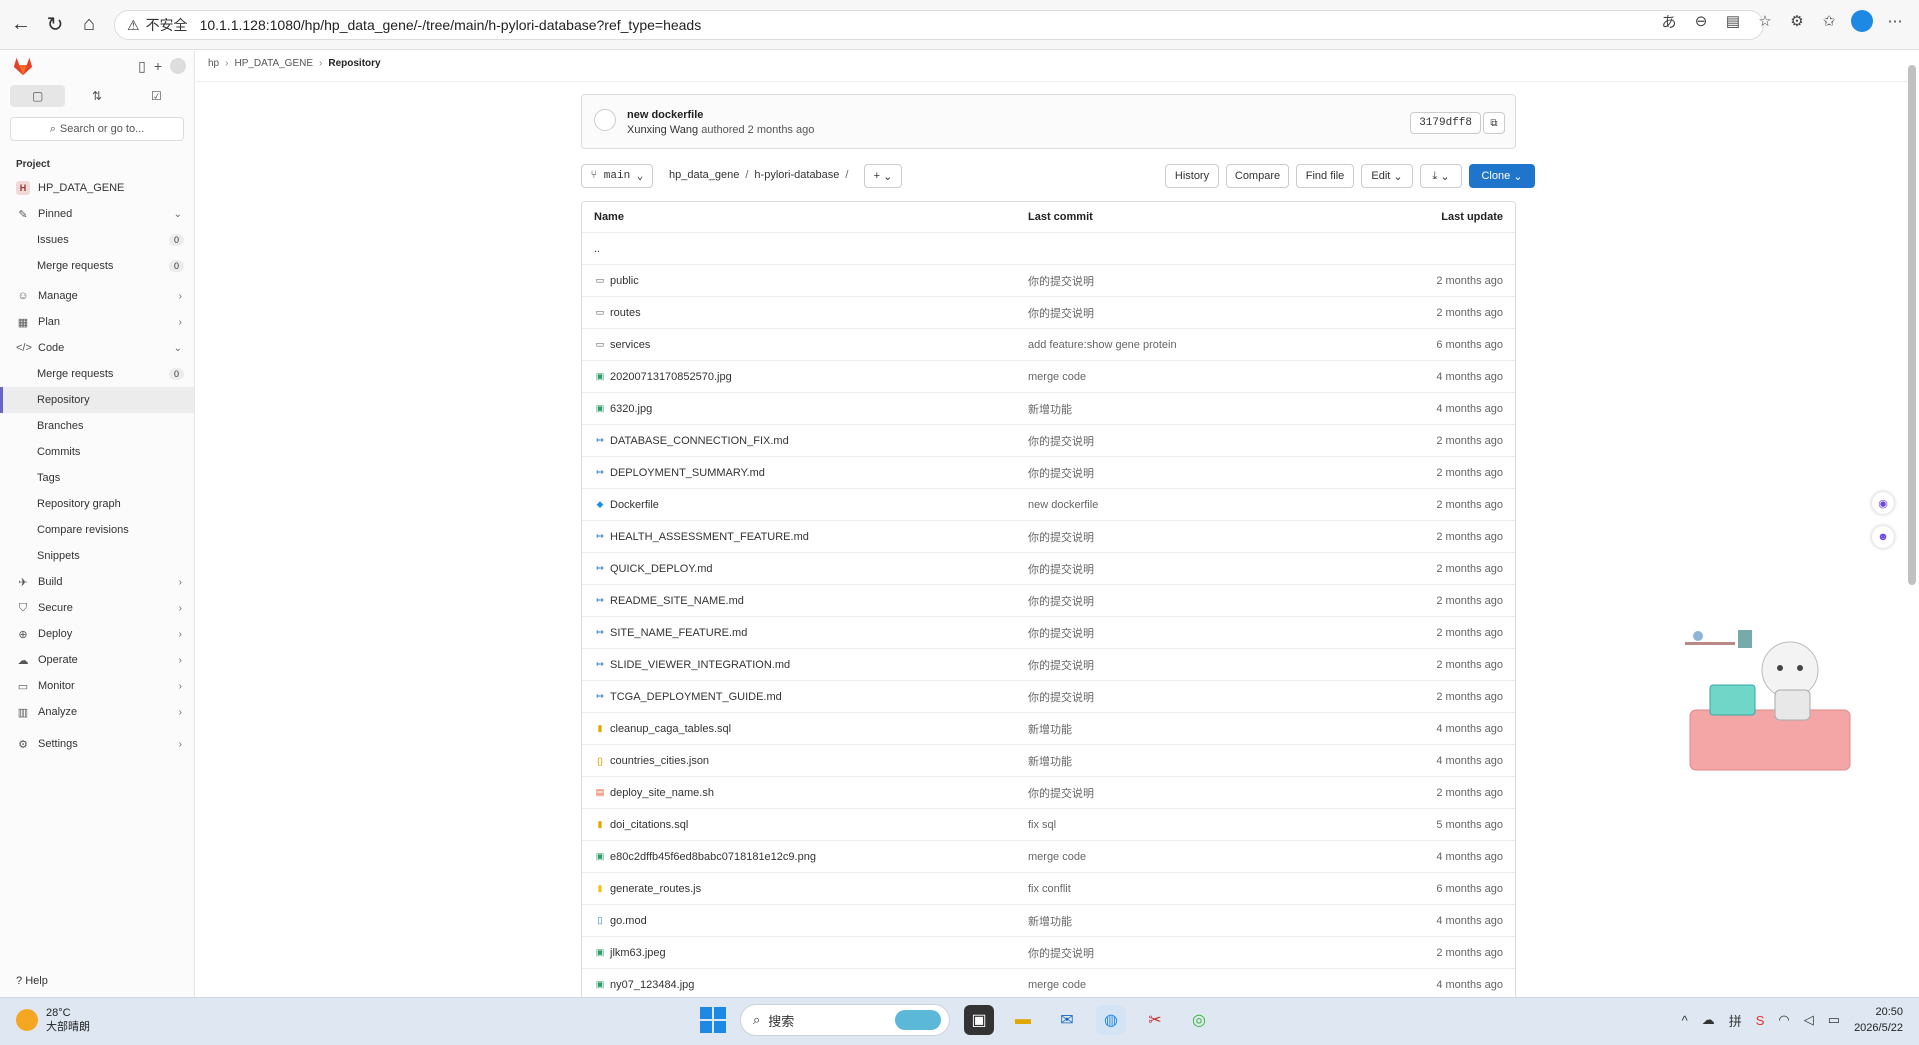 The height and width of the screenshot is (1045, 1919). I want to click on path-root: hp_data_gene, so click(704, 175).